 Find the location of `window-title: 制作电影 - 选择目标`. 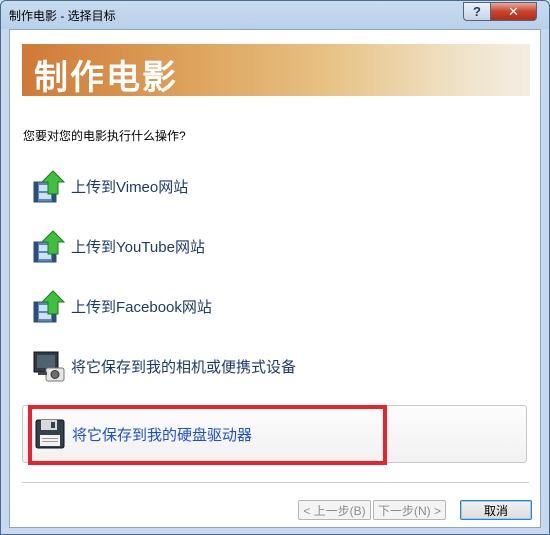

window-title: 制作电影 - 选择目标 is located at coordinates (62, 16).